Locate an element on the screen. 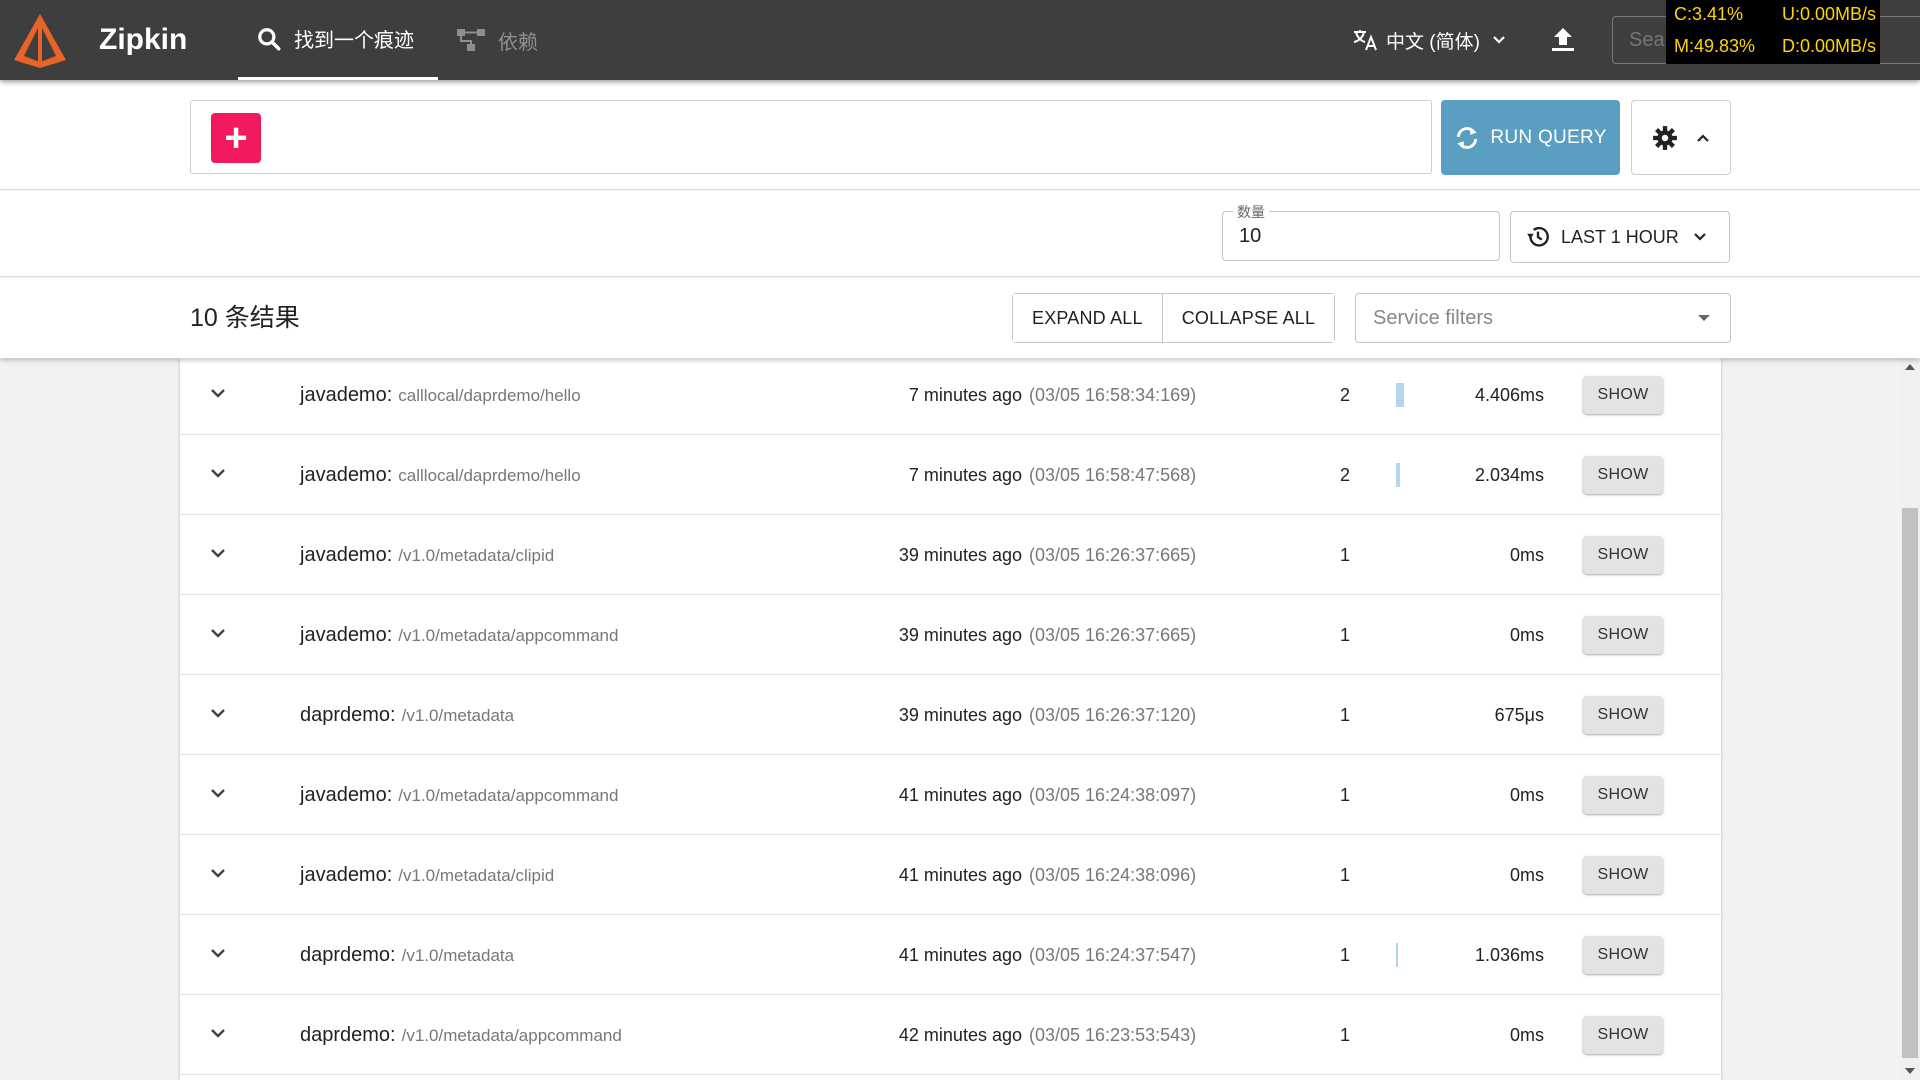 The width and height of the screenshot is (1920, 1080). span-name: /v1.0/metadata/appcommand is located at coordinates (511, 1035).